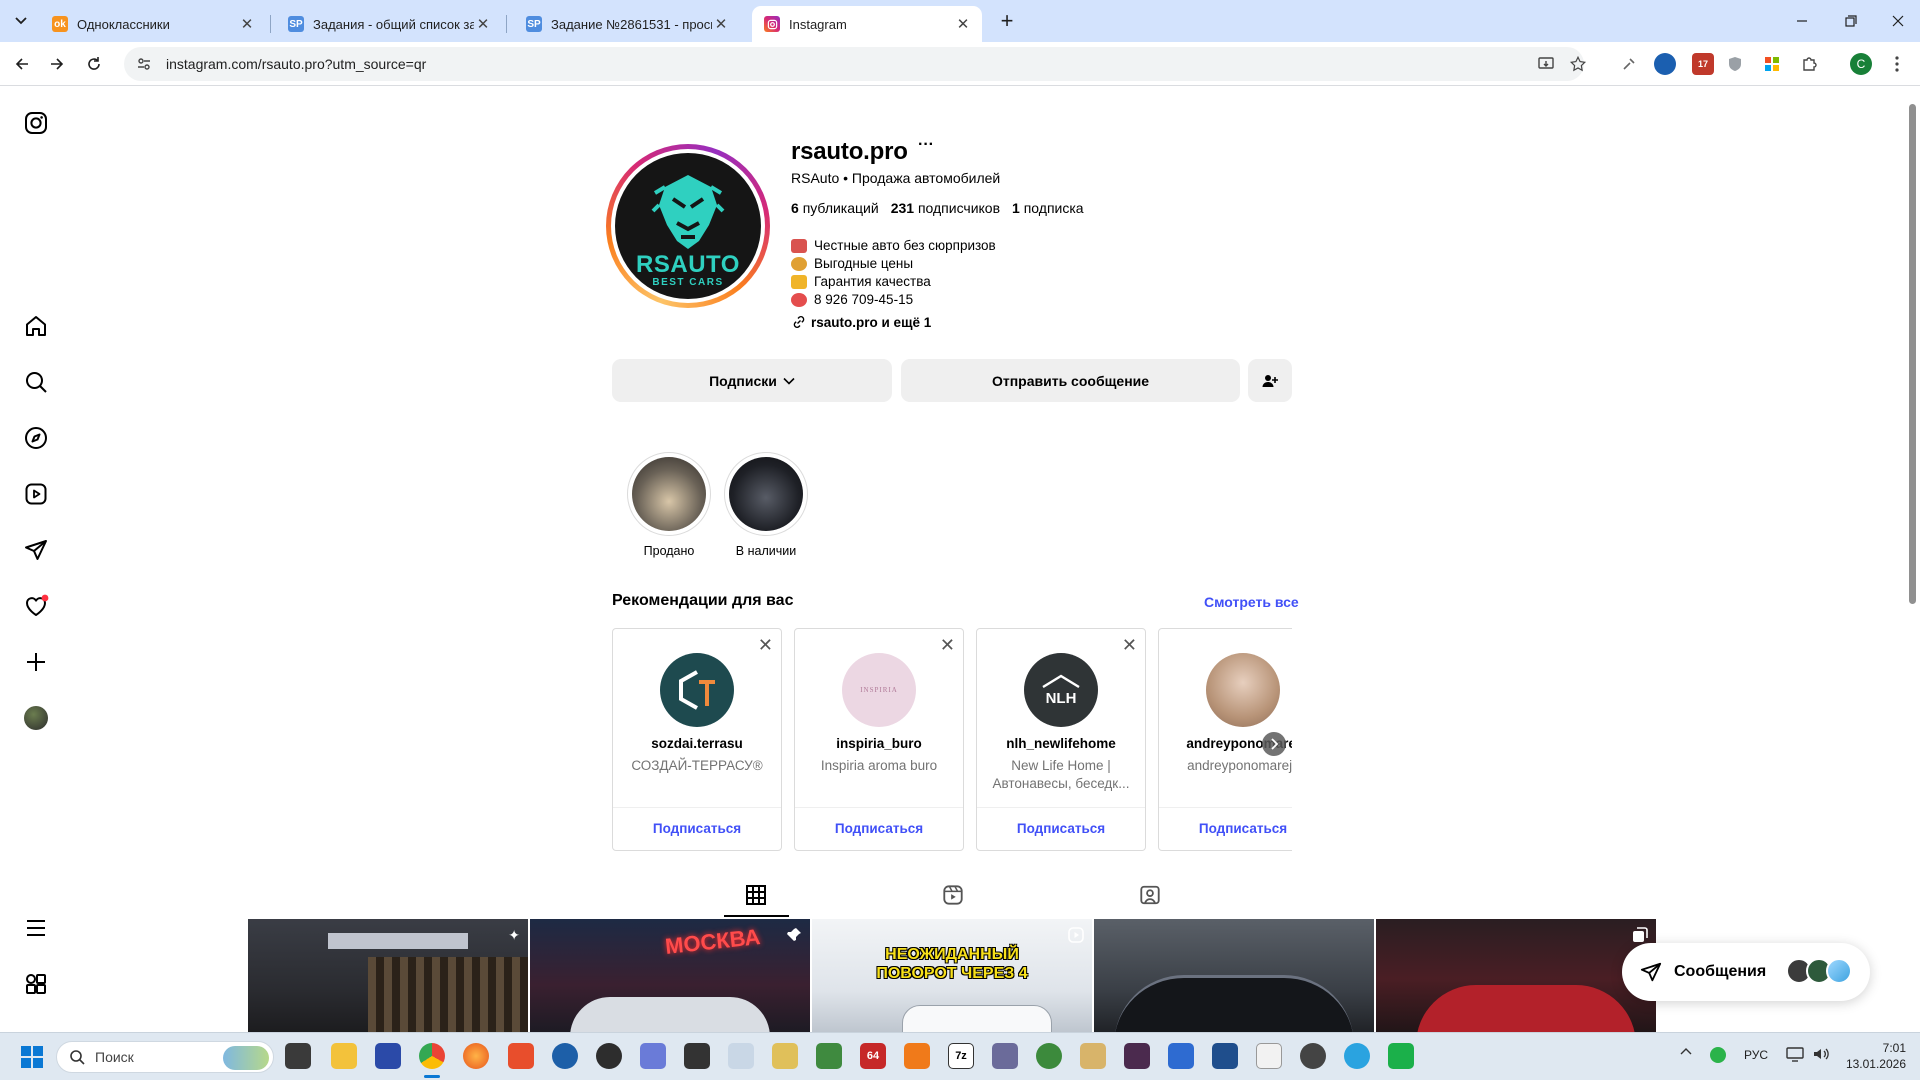 Image resolution: width=1920 pixels, height=1080 pixels. I want to click on chrome-icon, so click(432, 1056).